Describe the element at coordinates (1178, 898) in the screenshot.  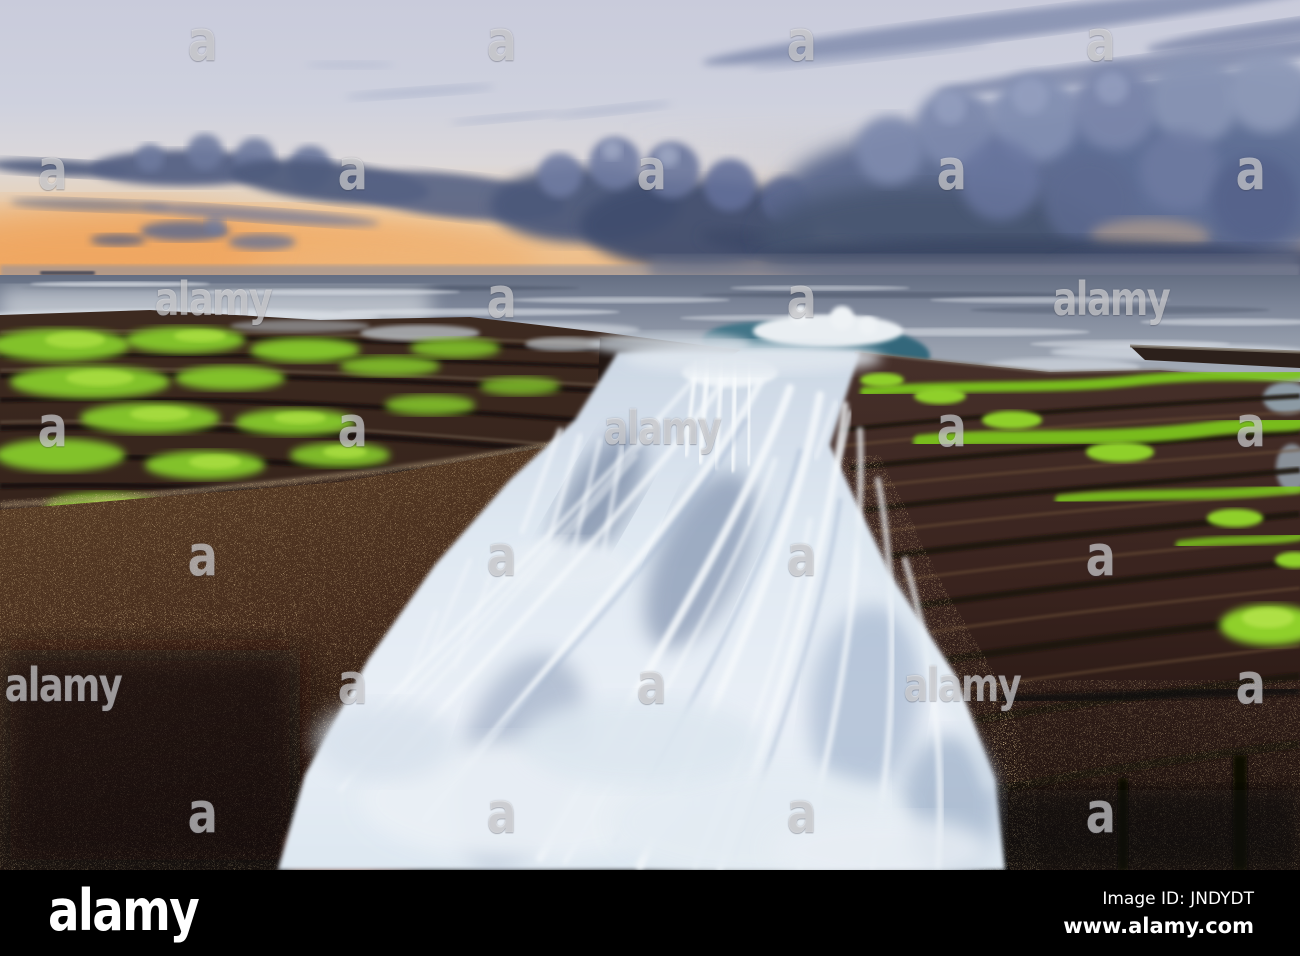
I see `image-id-text: Image ID: JNDYDT` at that location.